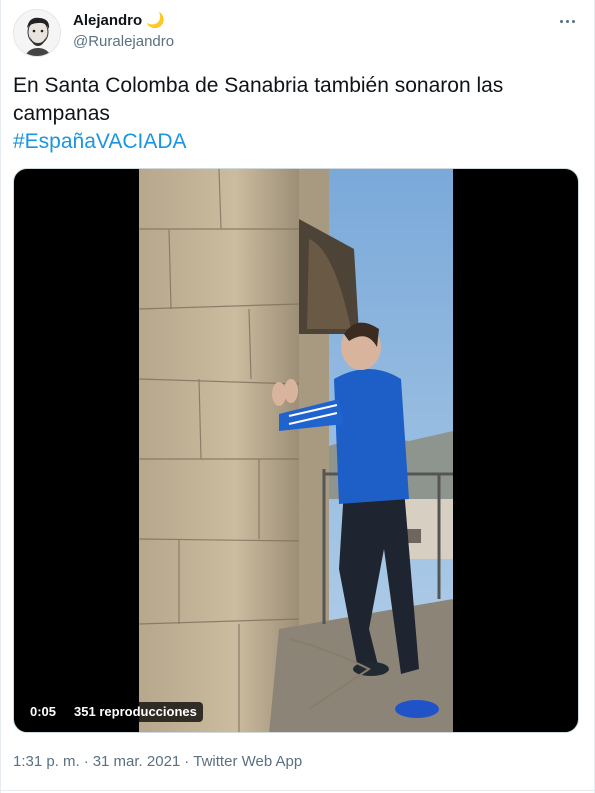  I want to click on author-info: Alejandro 🌙 @Ruralejandro, so click(123, 31).